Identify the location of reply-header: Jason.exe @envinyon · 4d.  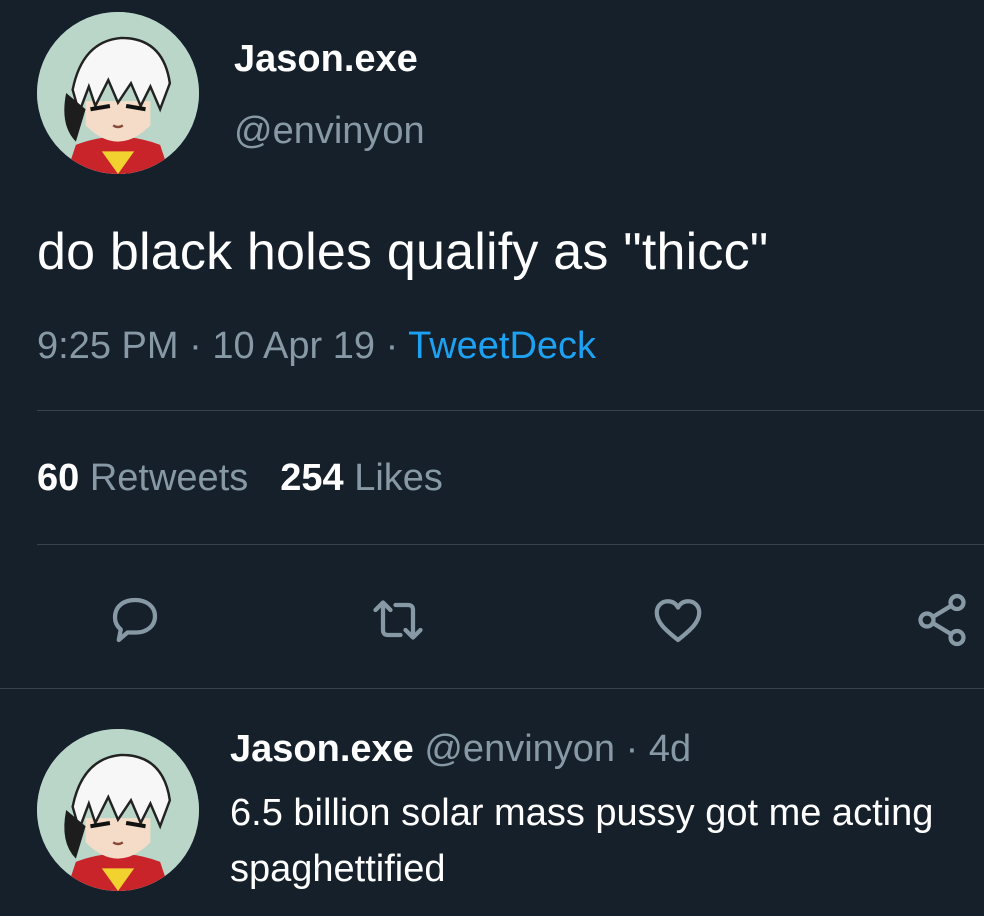
(460, 749).